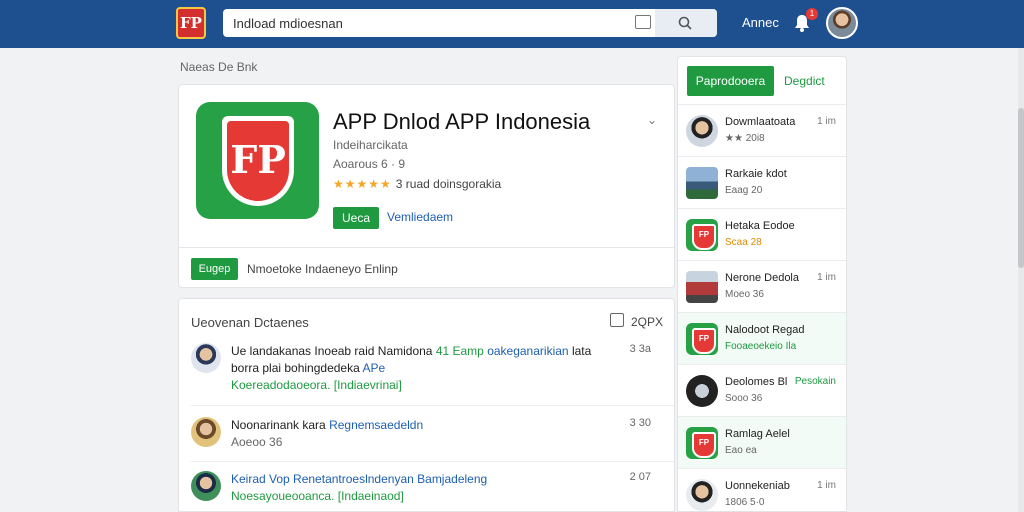 The width and height of the screenshot is (1024, 512). Describe the element at coordinates (762, 182) in the screenshot. I see `sidebar-item: Rarkaie kdot Eaag 20` at that location.